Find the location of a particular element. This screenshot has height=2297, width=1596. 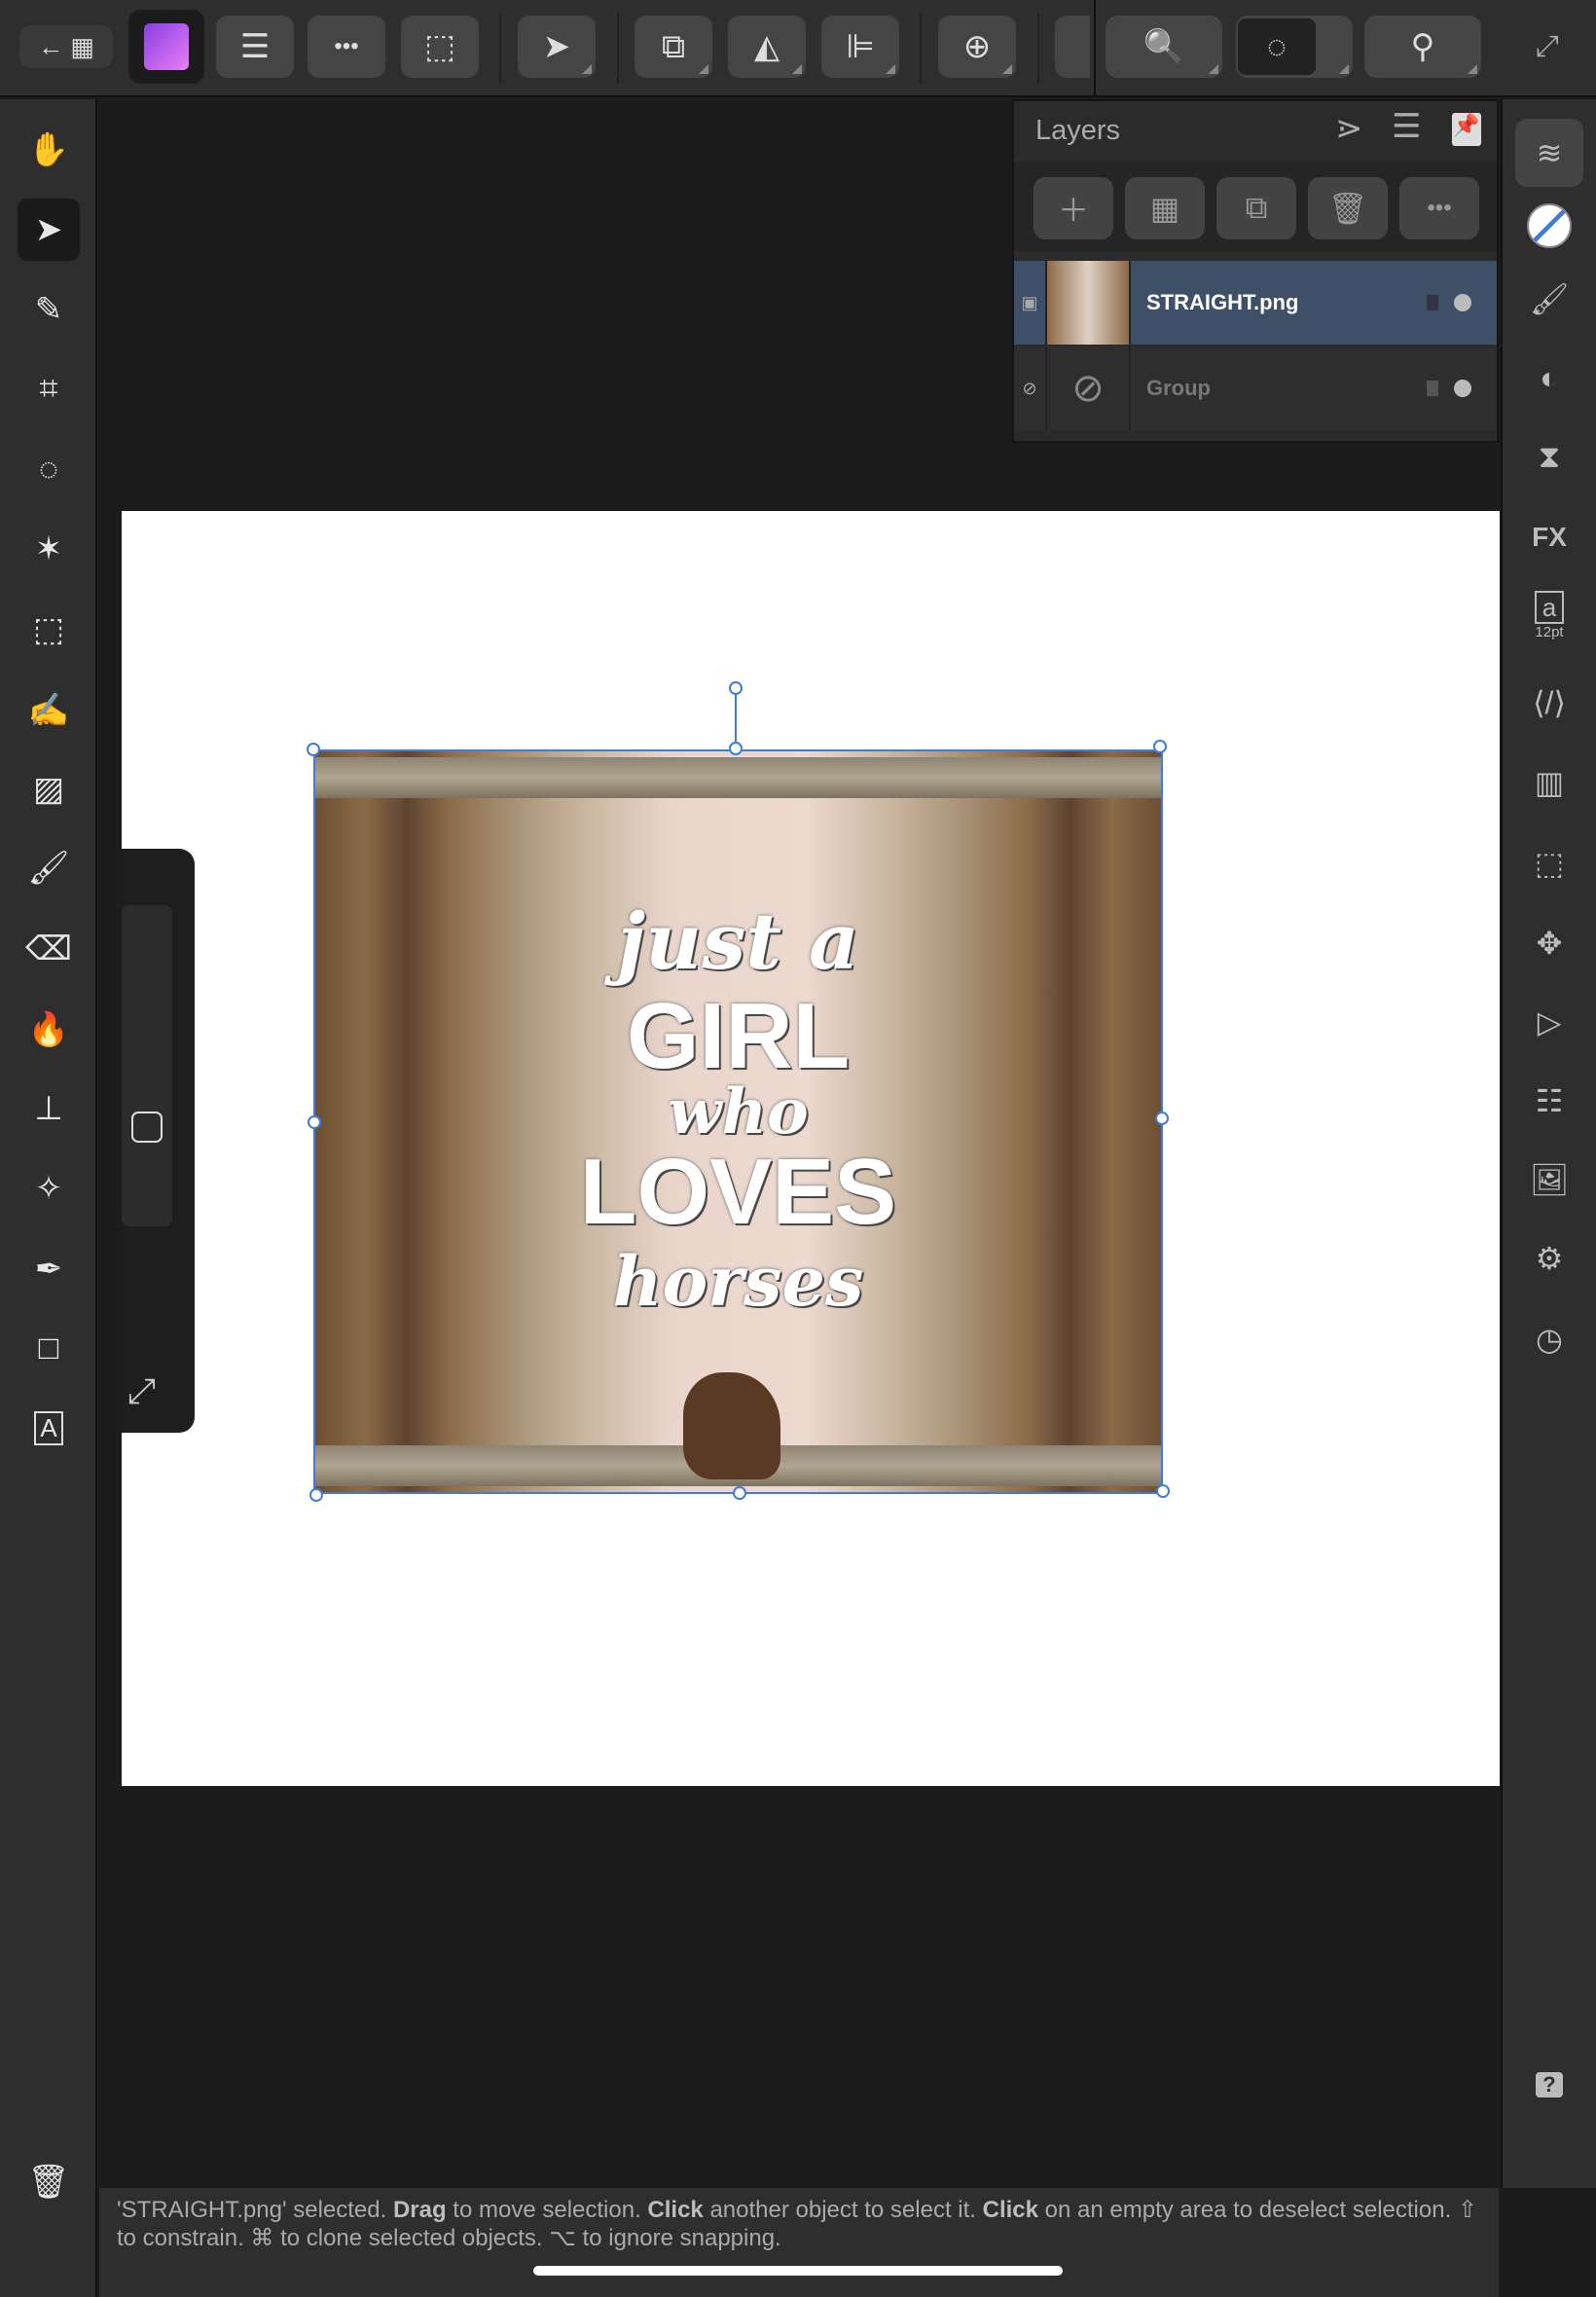

flip-button: ◭ is located at coordinates (767, 47).